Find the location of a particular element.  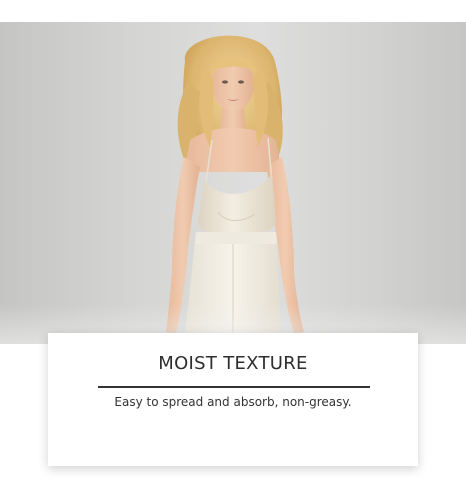

feature-title: MOIST TEXTURE is located at coordinates (233, 363).